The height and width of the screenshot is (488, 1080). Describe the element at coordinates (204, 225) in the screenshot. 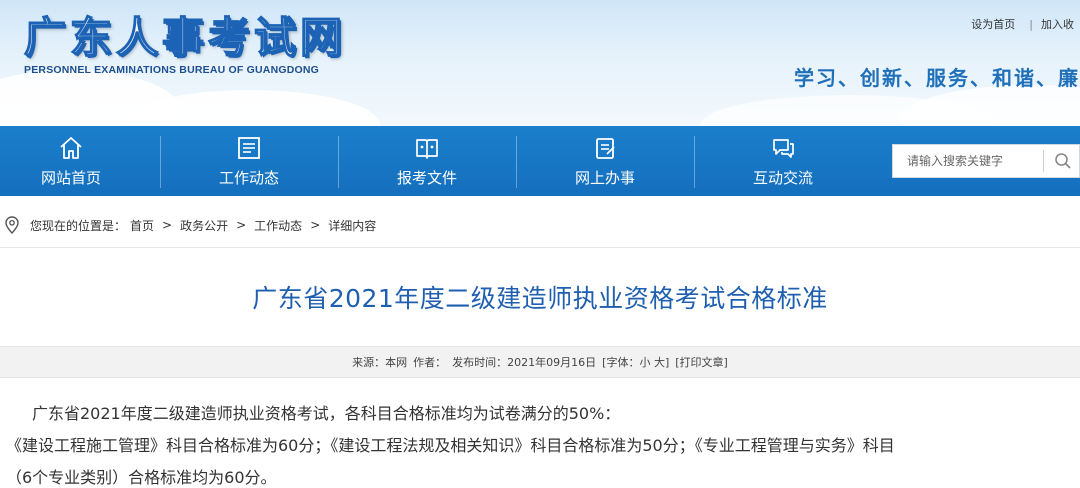

I see `breadcrumb-item-gov-affairs: 政务公开` at that location.